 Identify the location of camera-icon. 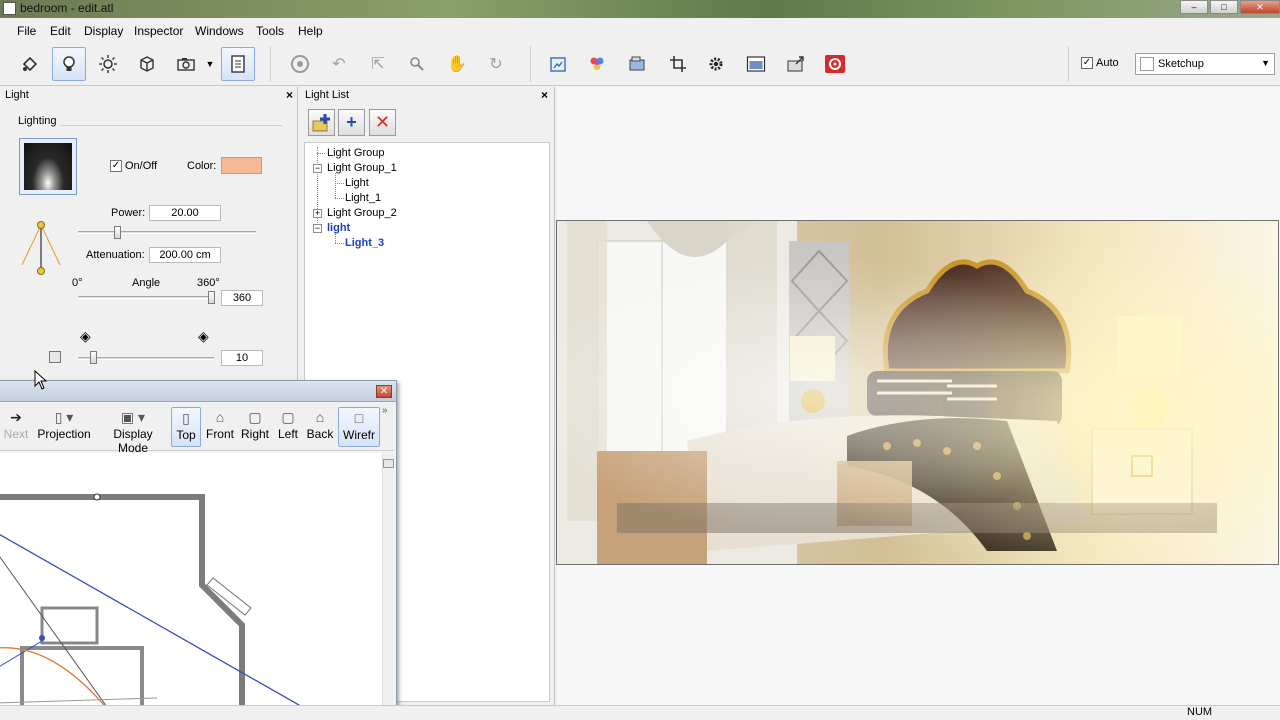
(186, 64).